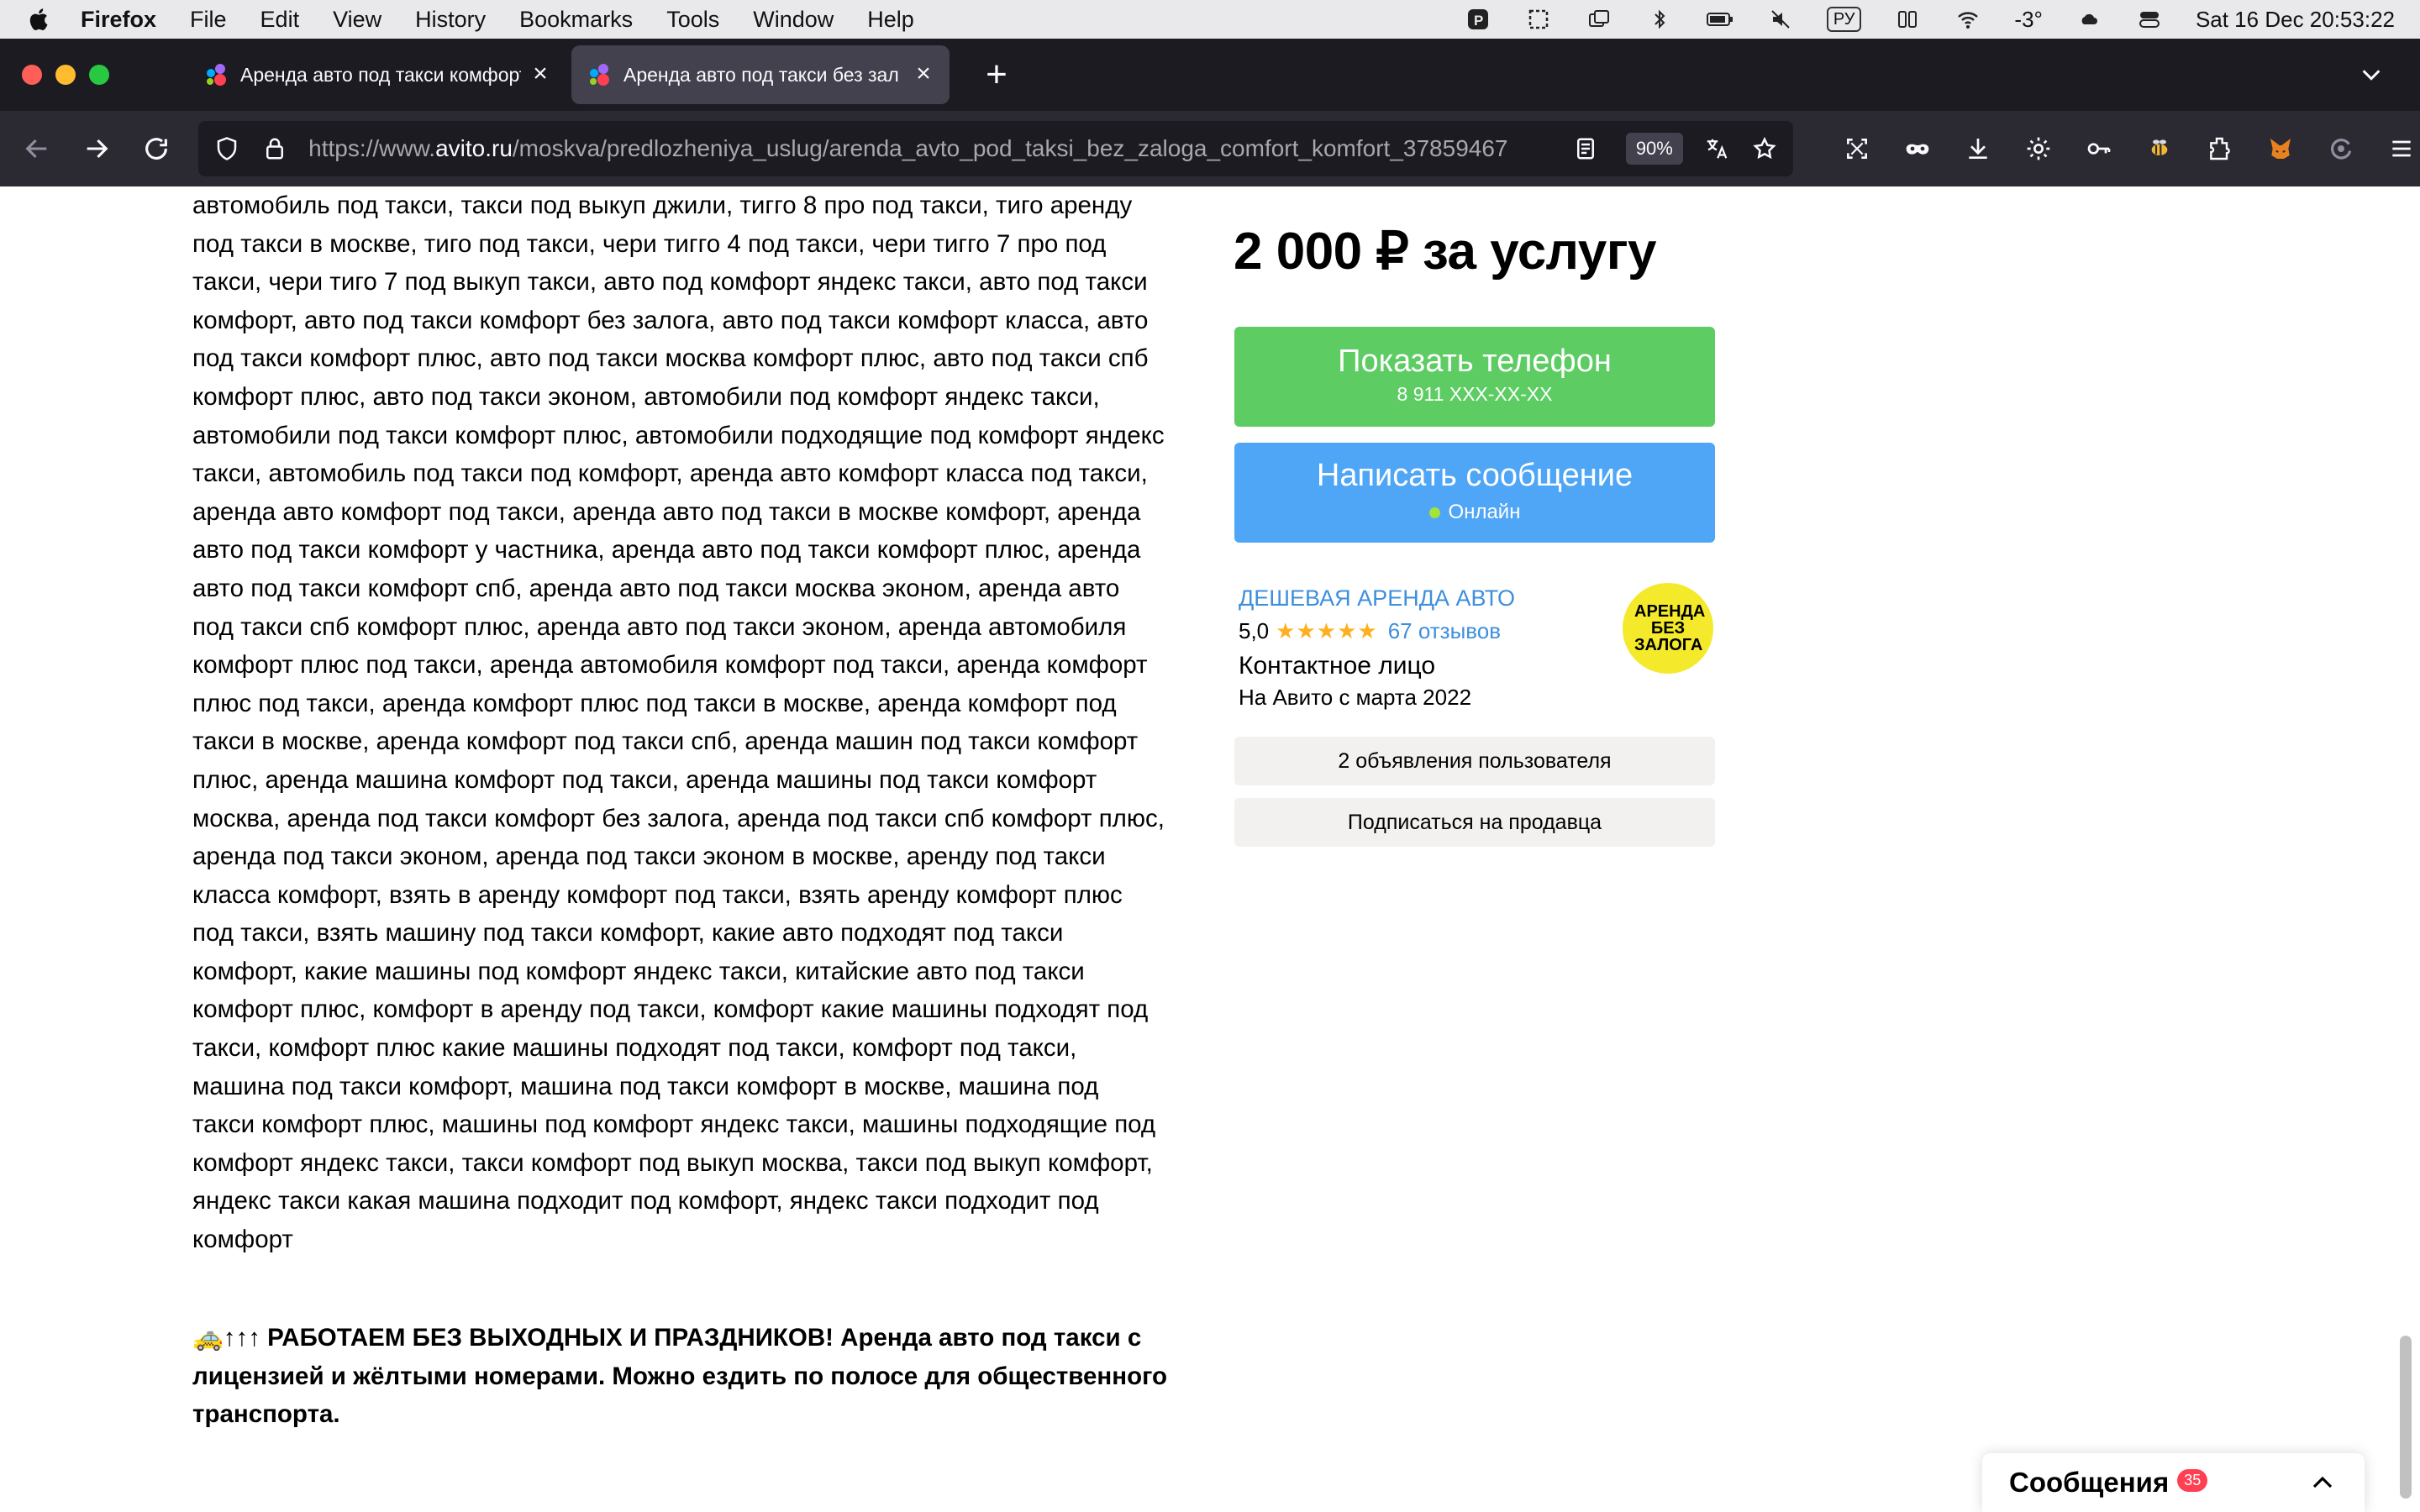 The image size is (2420, 1512). Describe the element at coordinates (65, 75) in the screenshot. I see `minimize-window-button` at that location.